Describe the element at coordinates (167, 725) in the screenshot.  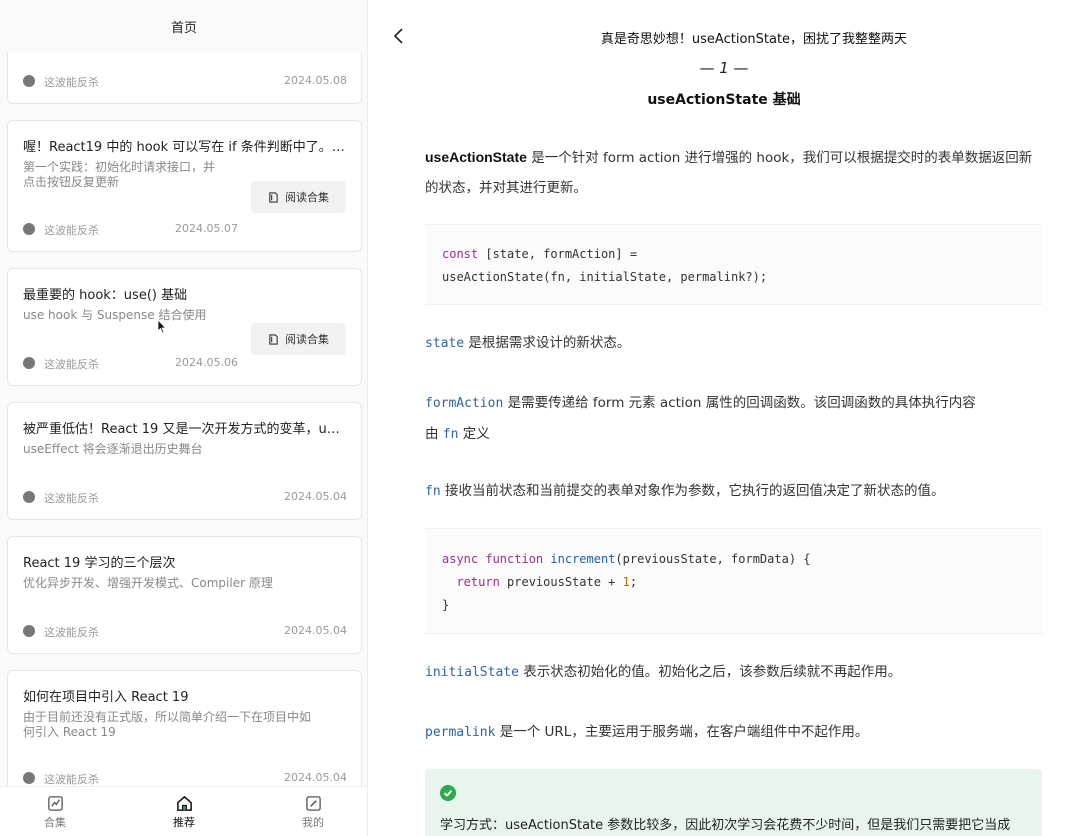
I see `article-subtitle: 由于目前还没有正式版，所以简单介绍一下在项目中如 何引入 React 19` at that location.